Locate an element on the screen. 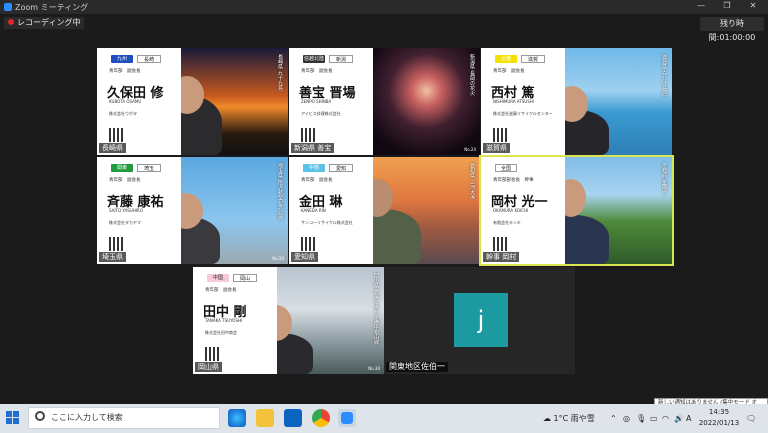 Image resolution: width=768 pixels, height=433 pixels. avatar: j is located at coordinates (481, 320).